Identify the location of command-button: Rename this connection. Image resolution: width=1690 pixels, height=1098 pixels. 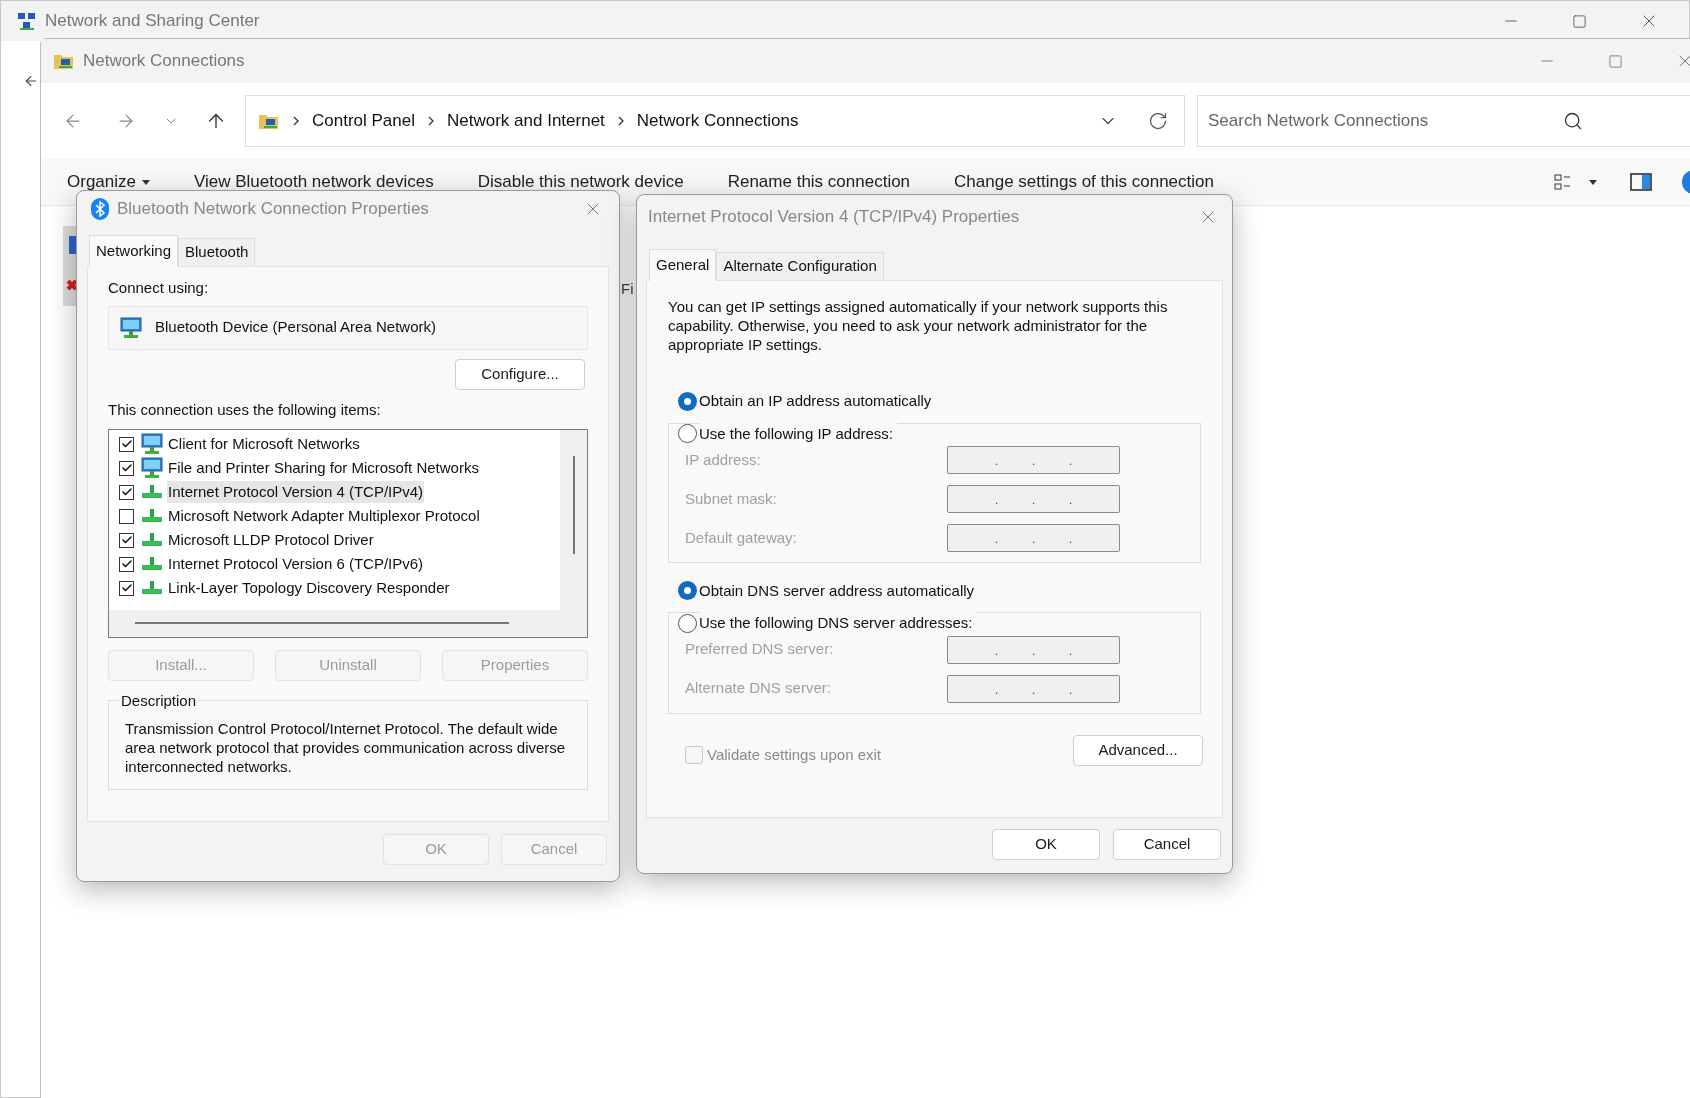
(819, 182).